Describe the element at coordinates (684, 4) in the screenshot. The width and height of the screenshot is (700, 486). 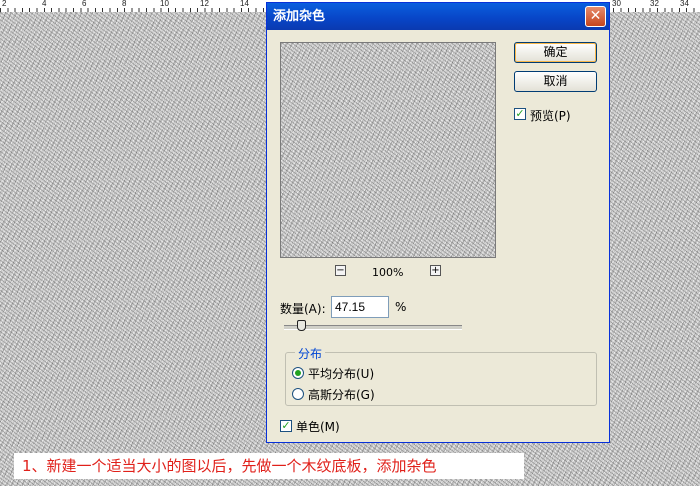
I see `ruler-label: 34` at that location.